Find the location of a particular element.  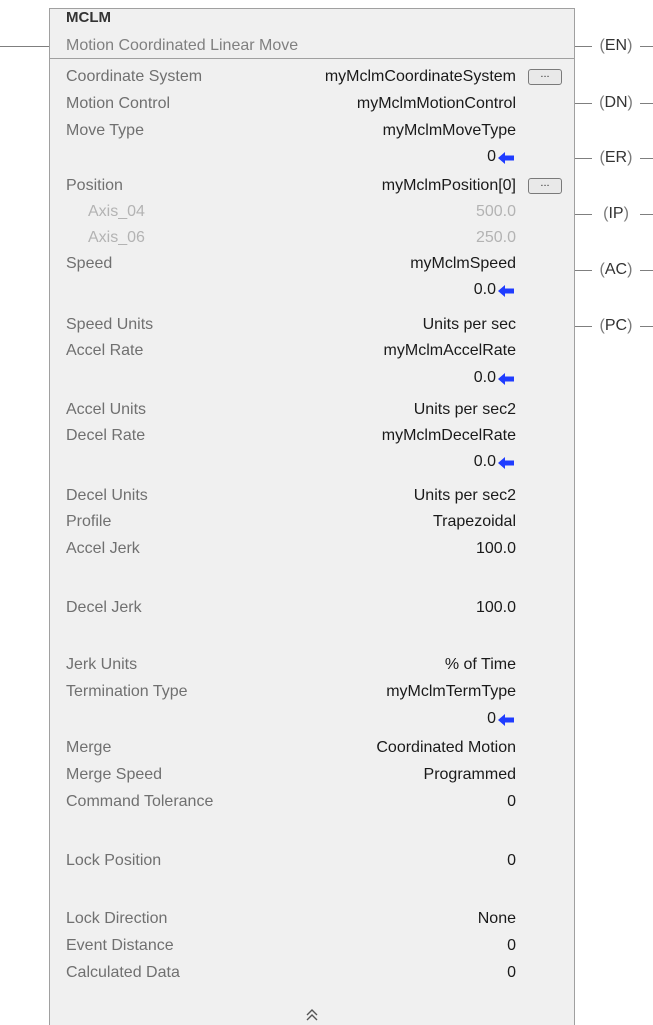

param-label-position: Position is located at coordinates (94, 185).